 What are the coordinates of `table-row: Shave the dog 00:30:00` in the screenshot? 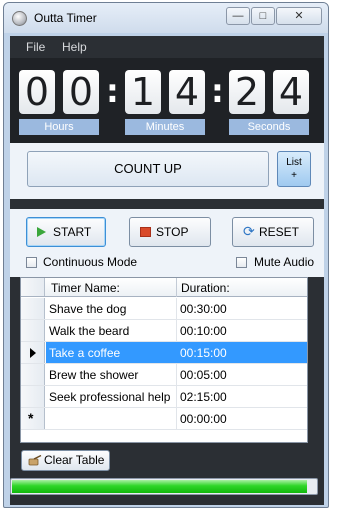 It's located at (164, 309).